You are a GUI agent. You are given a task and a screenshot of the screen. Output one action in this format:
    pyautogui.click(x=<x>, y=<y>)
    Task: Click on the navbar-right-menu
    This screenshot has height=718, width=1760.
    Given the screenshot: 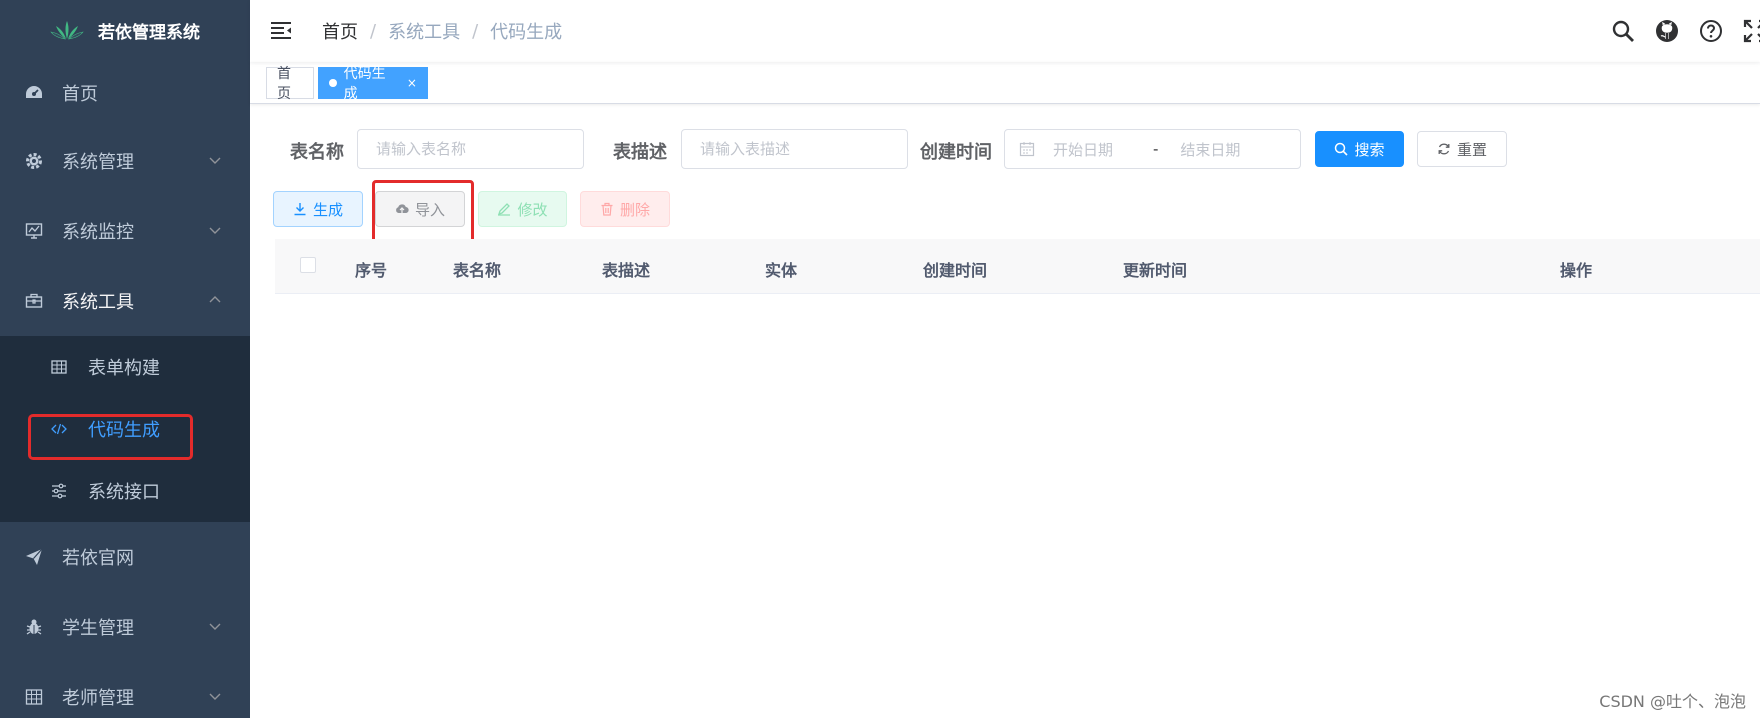 What is the action you would take?
    pyautogui.click(x=1685, y=31)
    